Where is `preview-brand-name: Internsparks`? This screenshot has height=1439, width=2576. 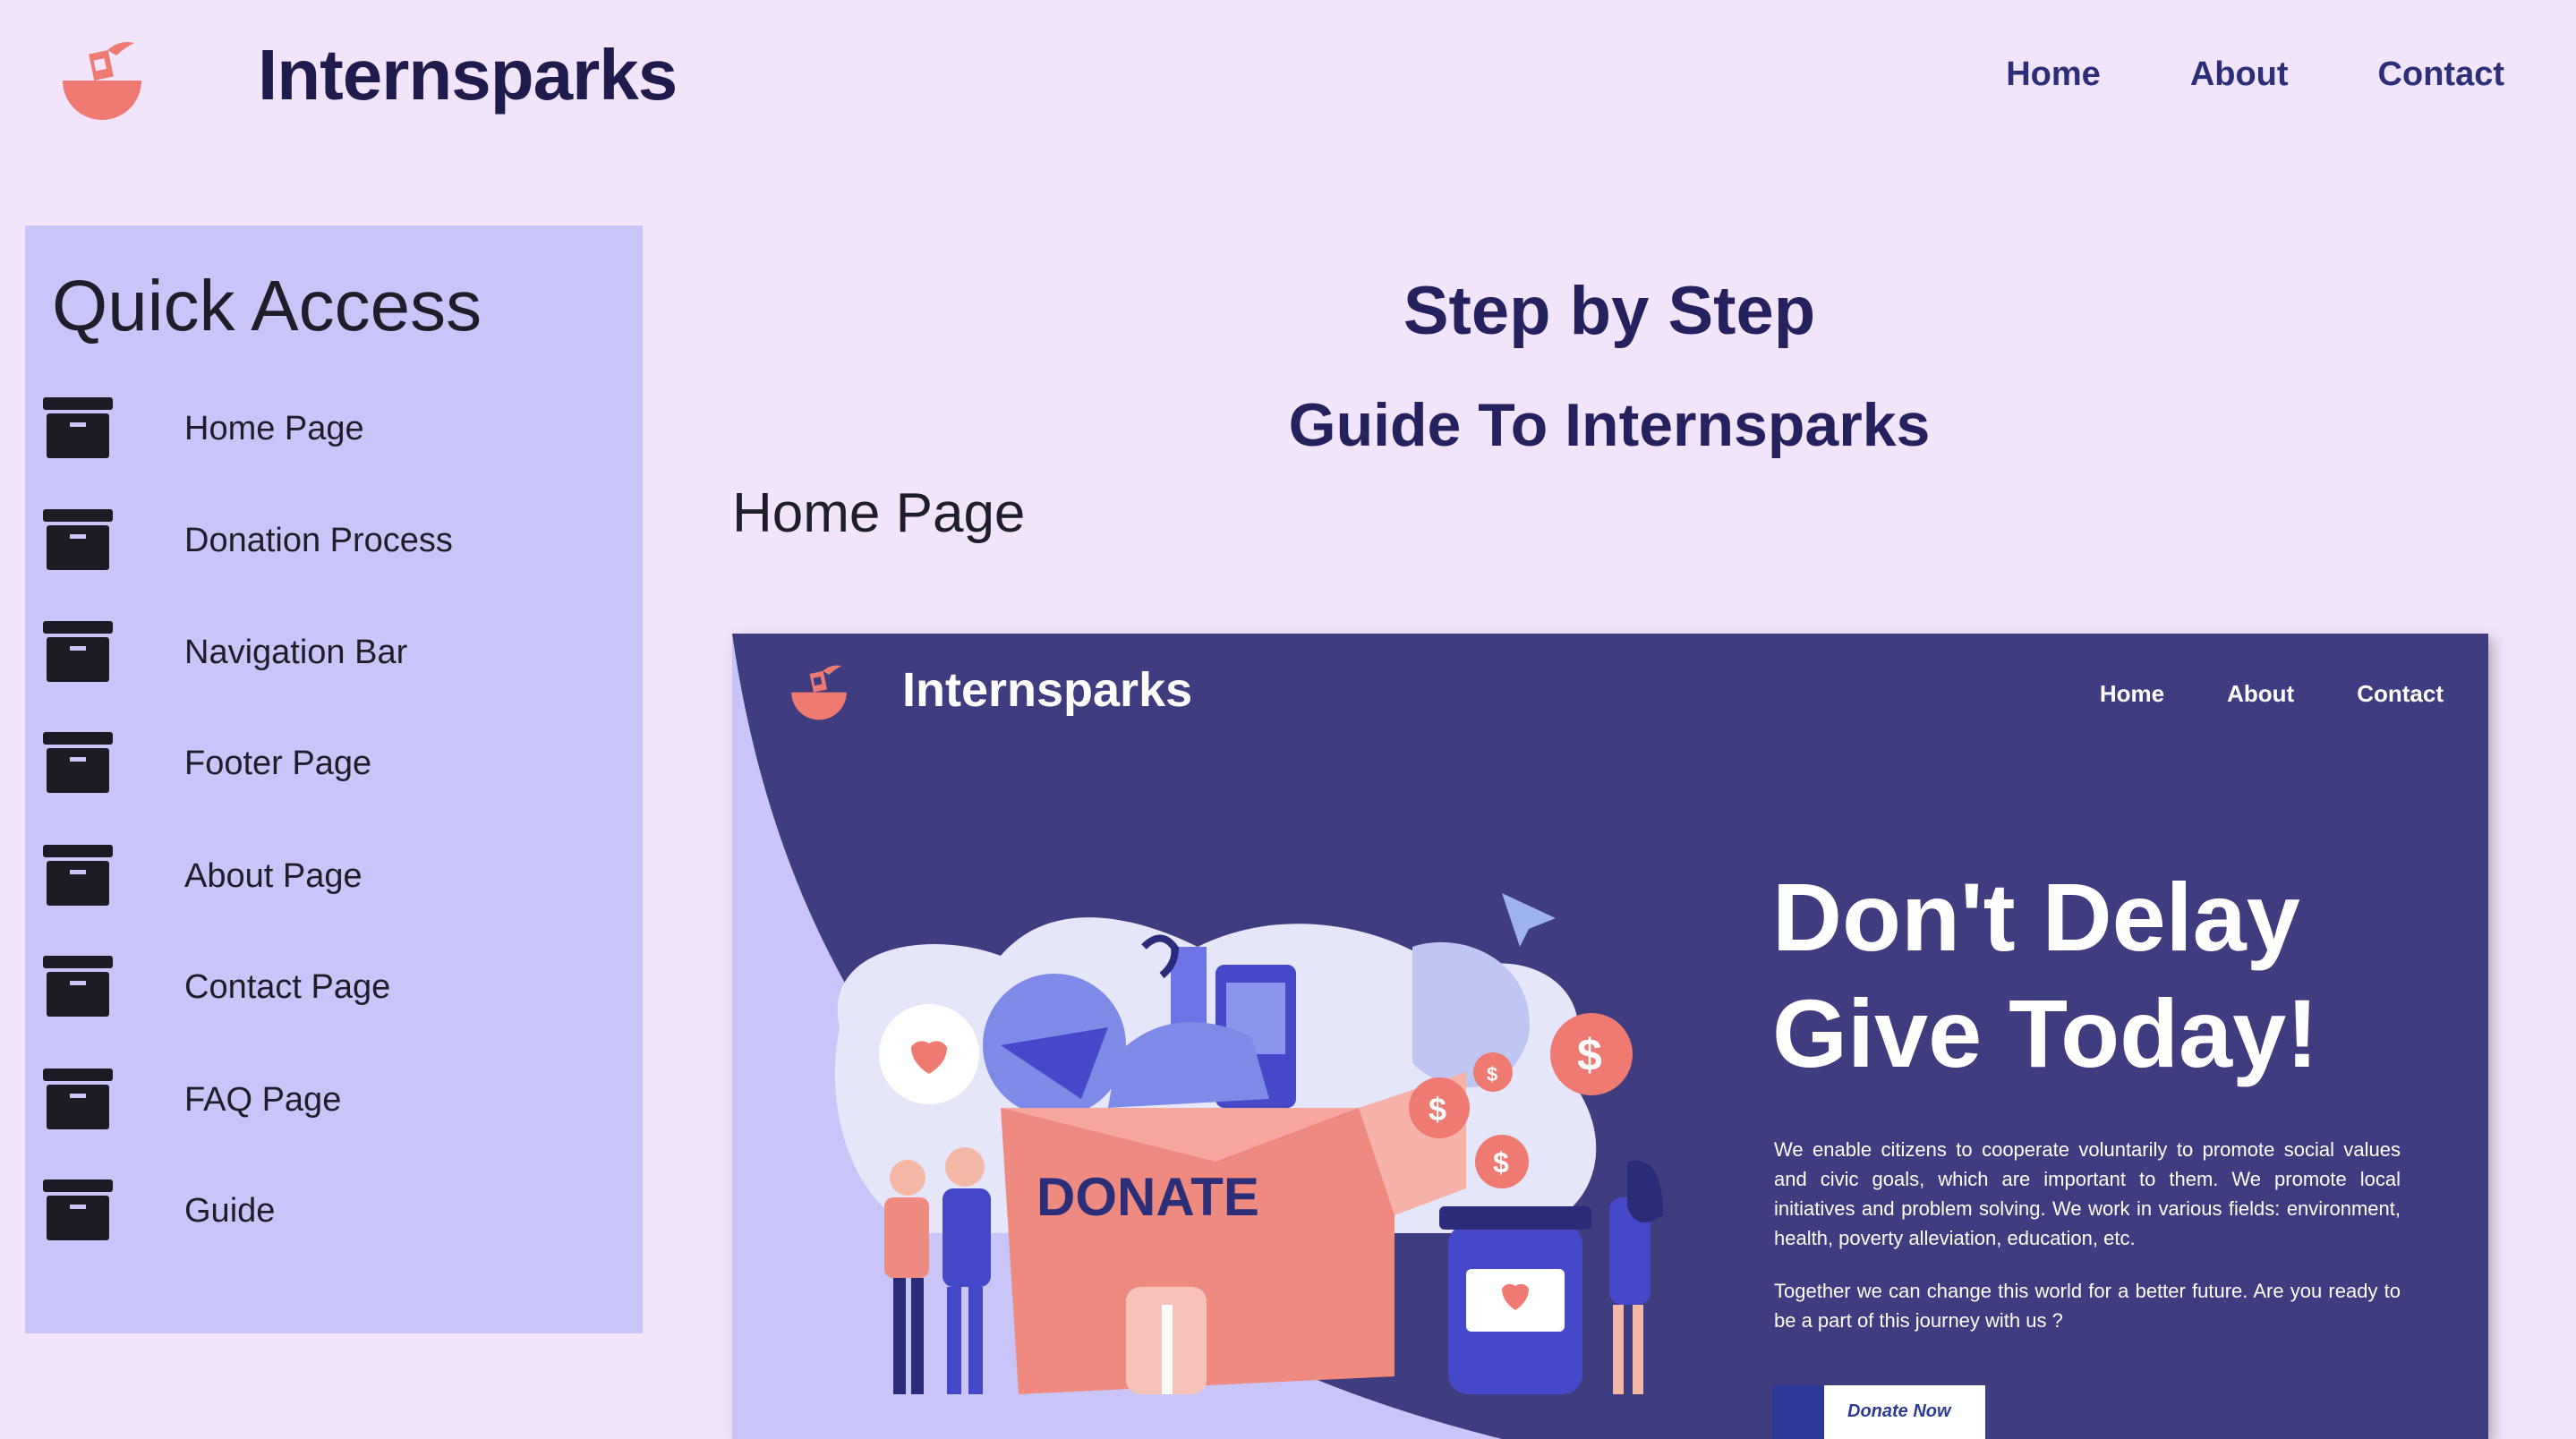 preview-brand-name: Internsparks is located at coordinates (1047, 690).